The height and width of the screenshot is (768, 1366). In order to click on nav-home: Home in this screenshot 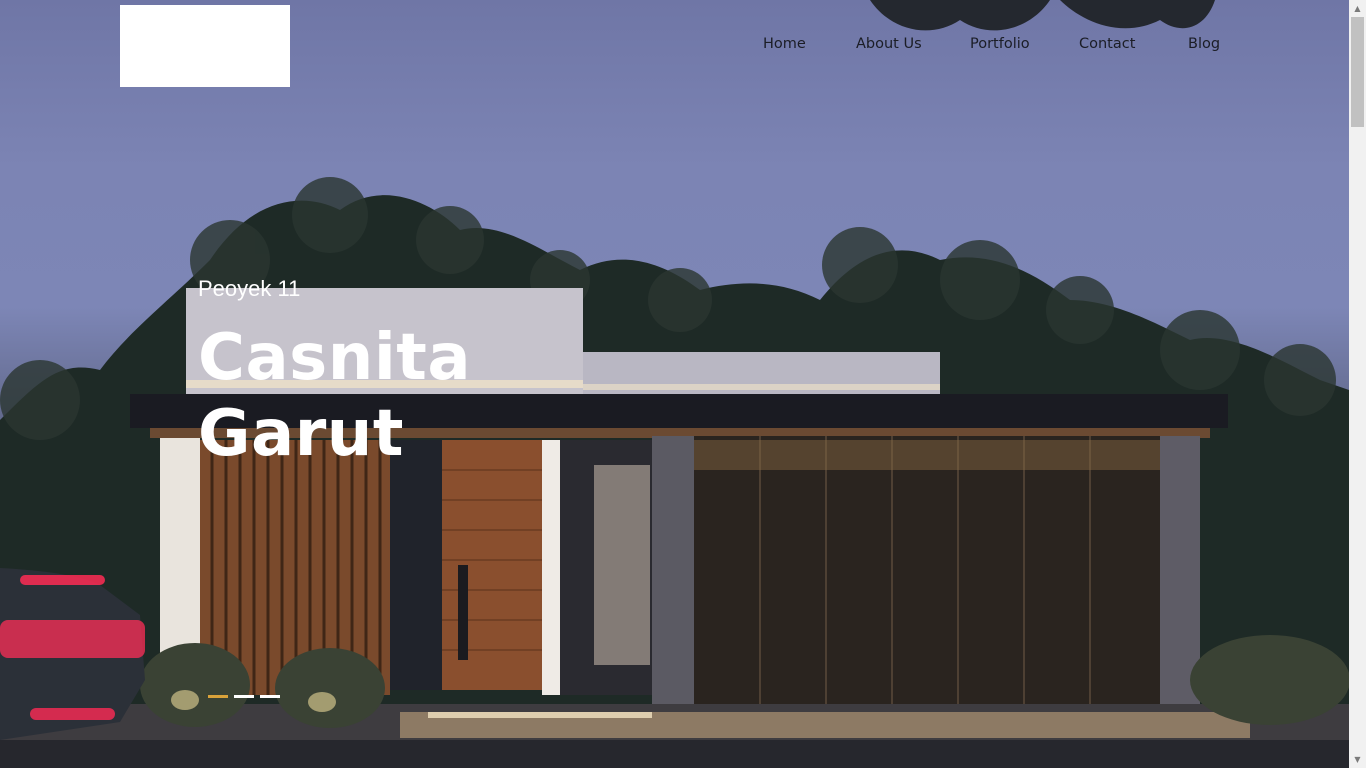, I will do `click(784, 44)`.